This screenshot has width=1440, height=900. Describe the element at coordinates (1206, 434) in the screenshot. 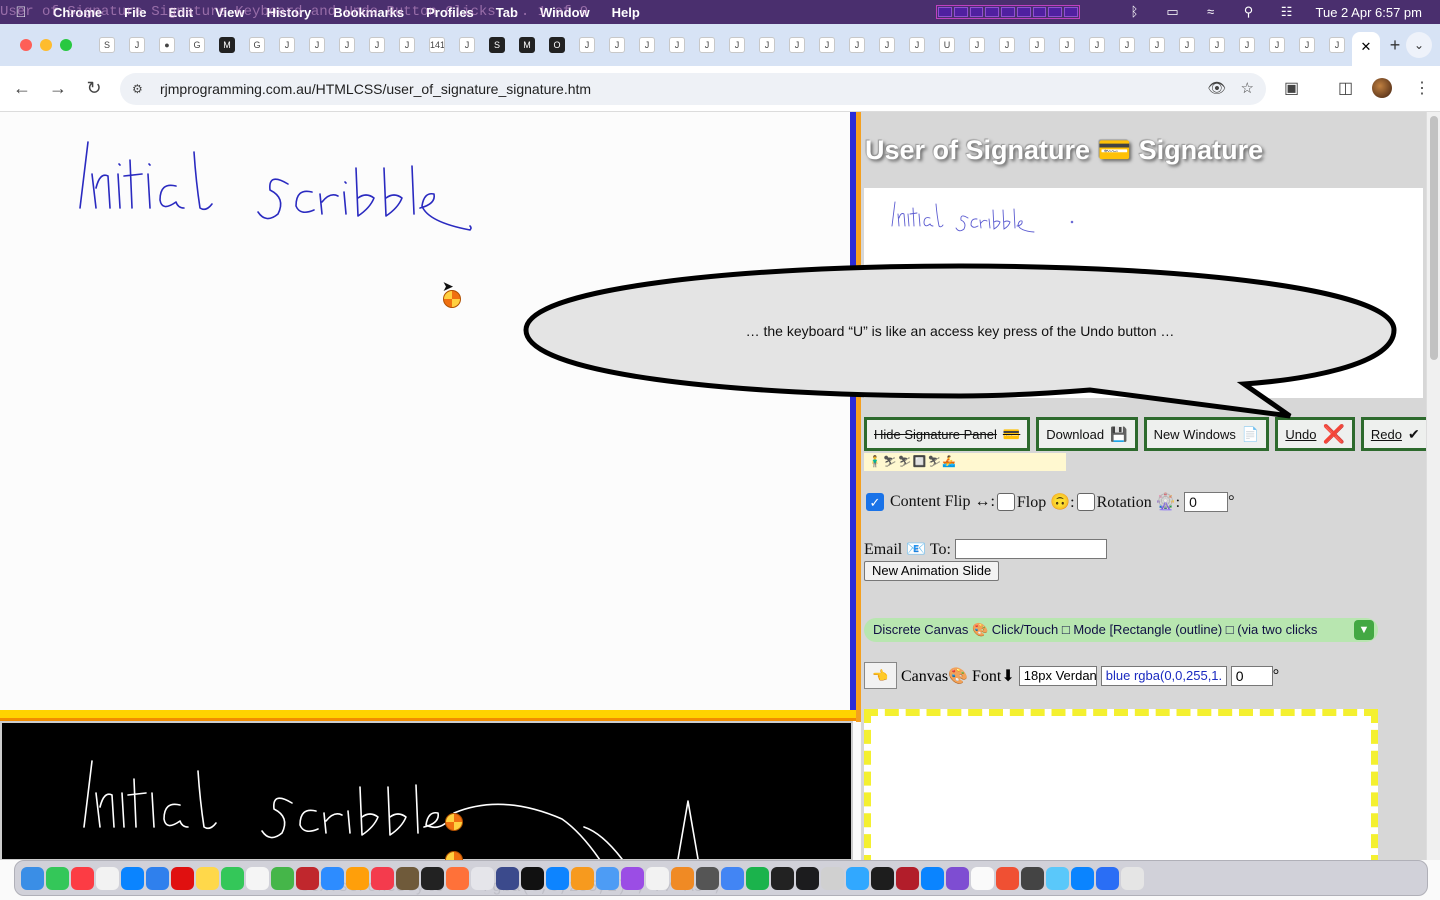

I see `new-windows-button: New Windows 📄` at that location.